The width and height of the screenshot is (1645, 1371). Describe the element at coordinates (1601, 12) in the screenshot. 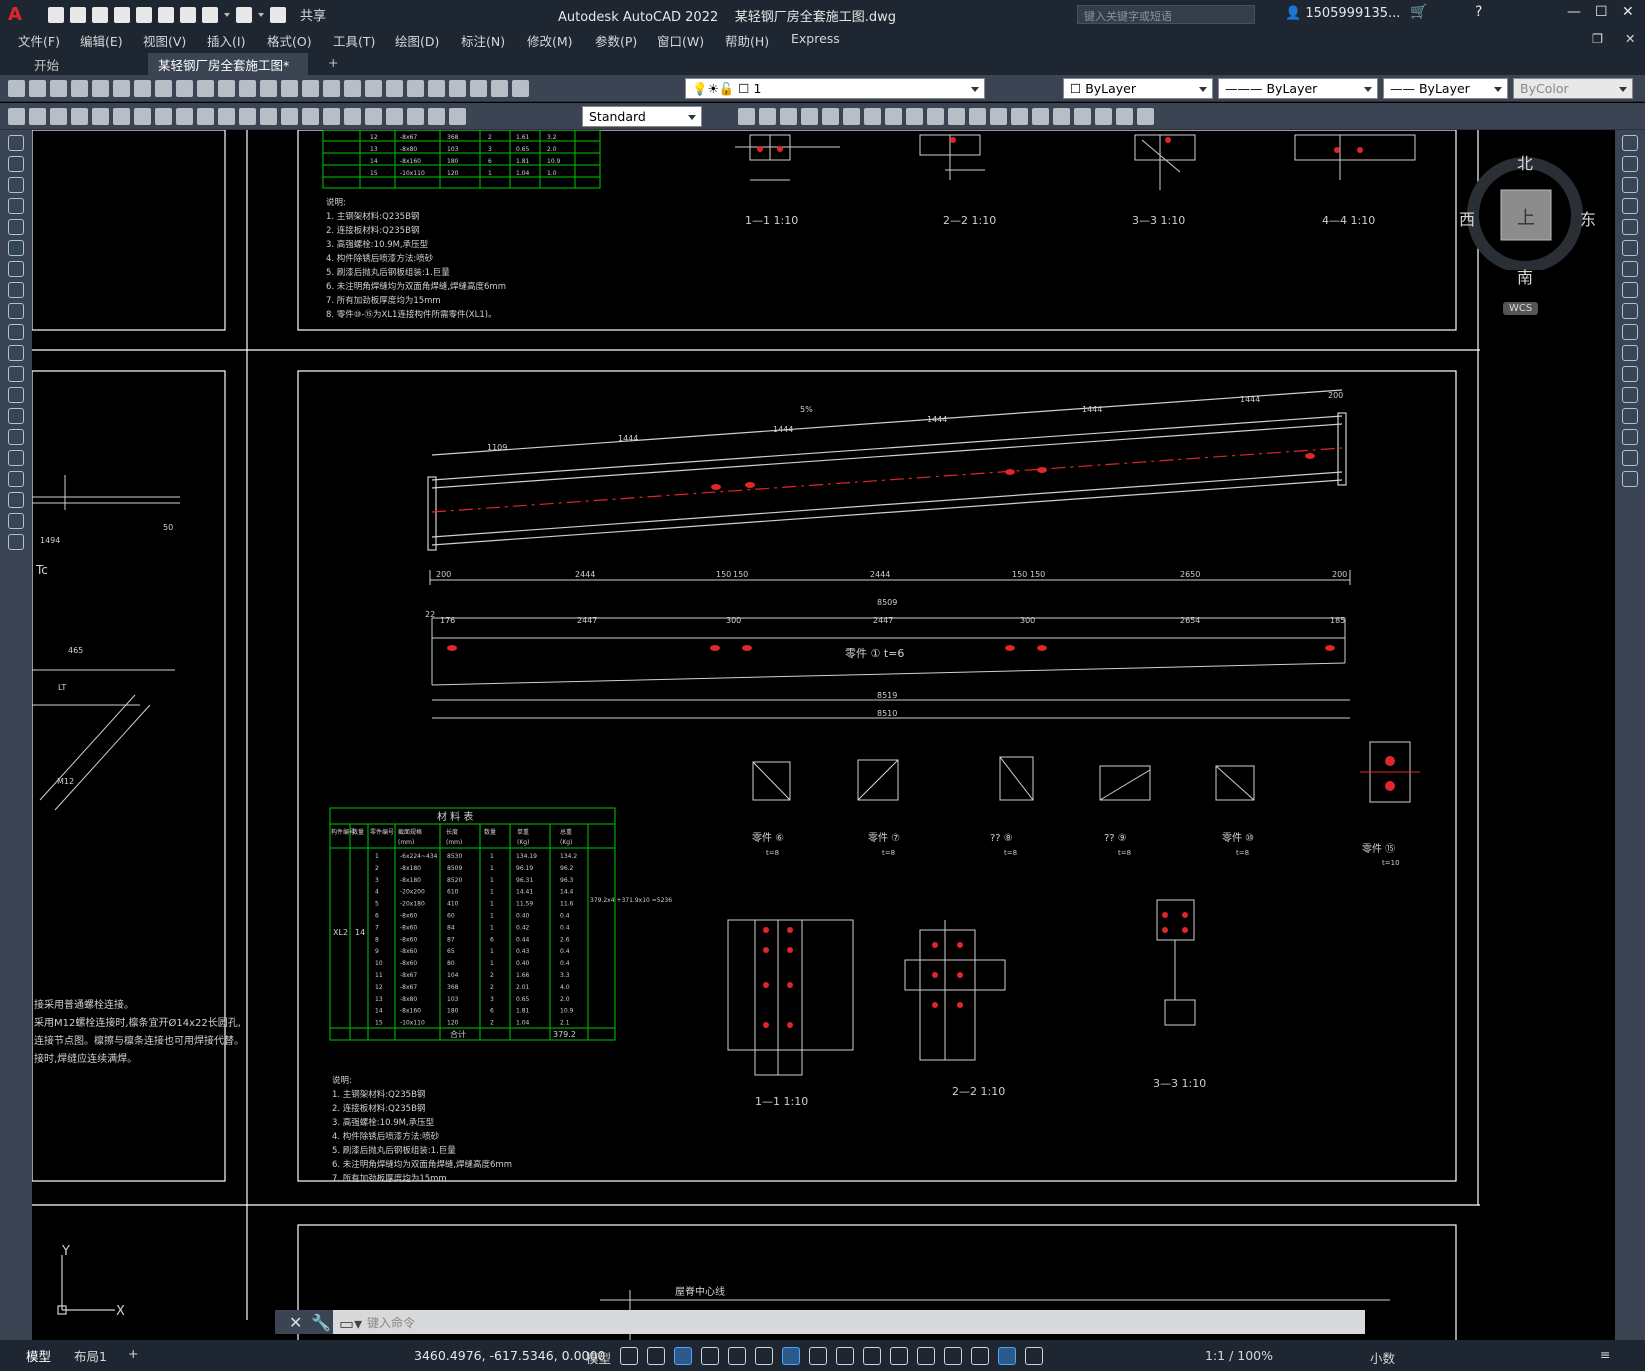

I see `maximize-icon: ☐` at that location.